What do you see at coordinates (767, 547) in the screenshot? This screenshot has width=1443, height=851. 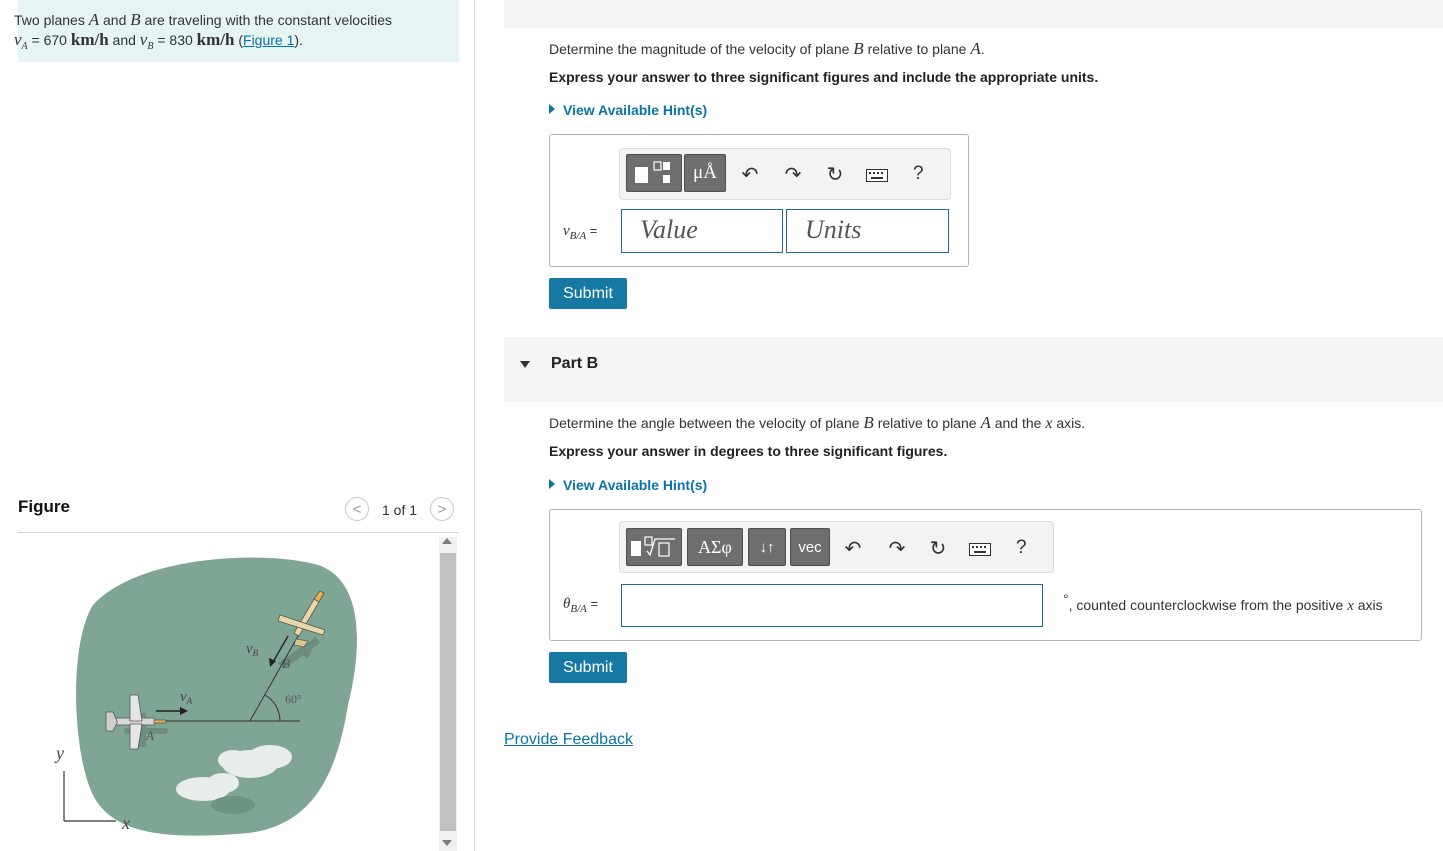 I see `swap-button: ↓↑` at bounding box center [767, 547].